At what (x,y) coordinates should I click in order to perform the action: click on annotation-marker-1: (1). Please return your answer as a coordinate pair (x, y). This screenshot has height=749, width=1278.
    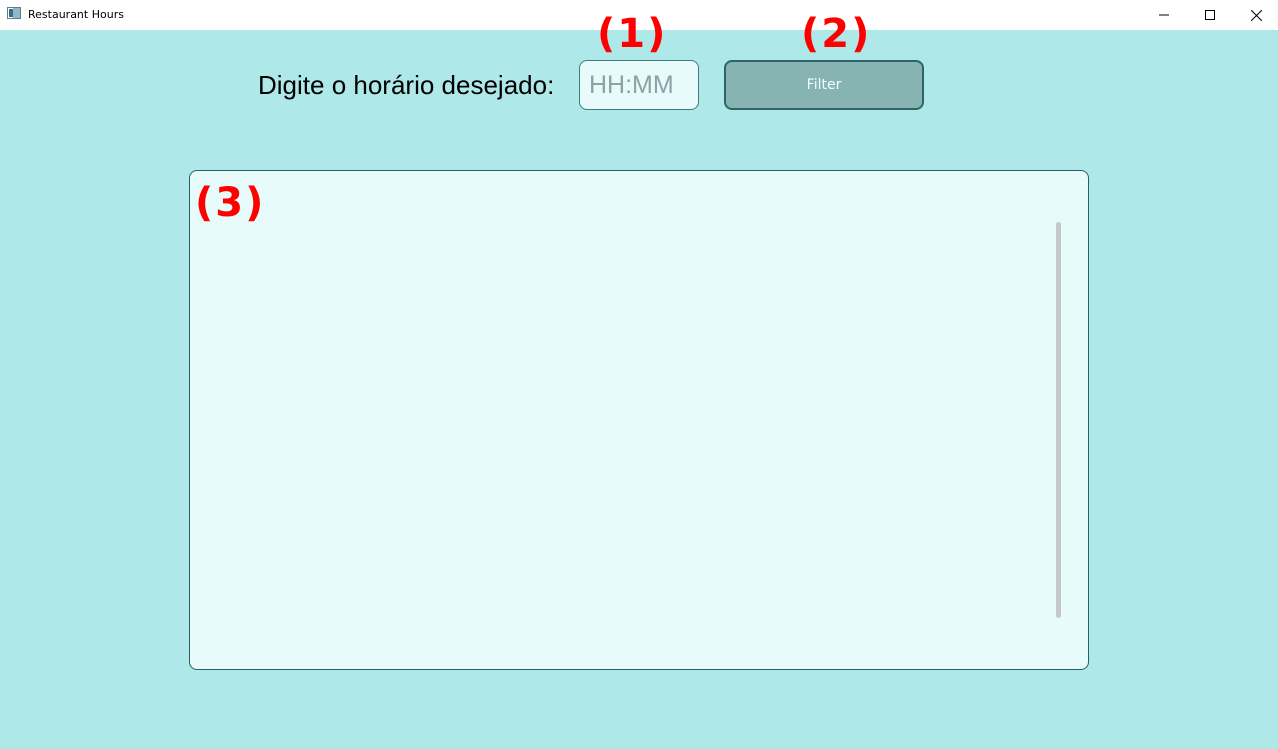
    Looking at the image, I should click on (632, 34).